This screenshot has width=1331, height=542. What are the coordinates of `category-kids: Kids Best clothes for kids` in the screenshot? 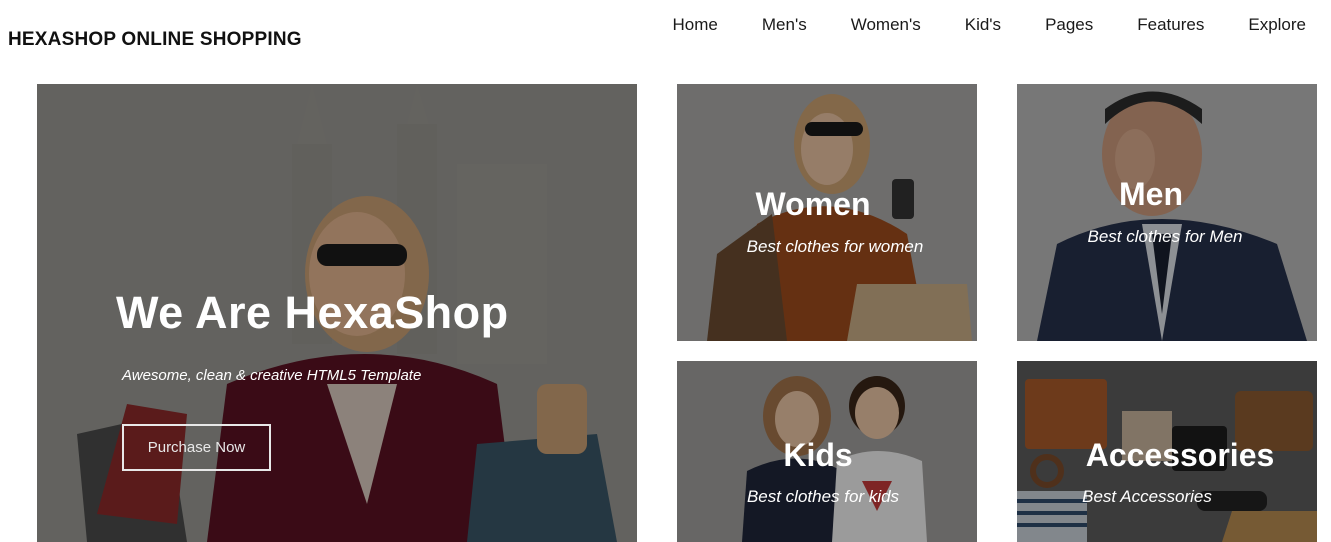 It's located at (827, 451).